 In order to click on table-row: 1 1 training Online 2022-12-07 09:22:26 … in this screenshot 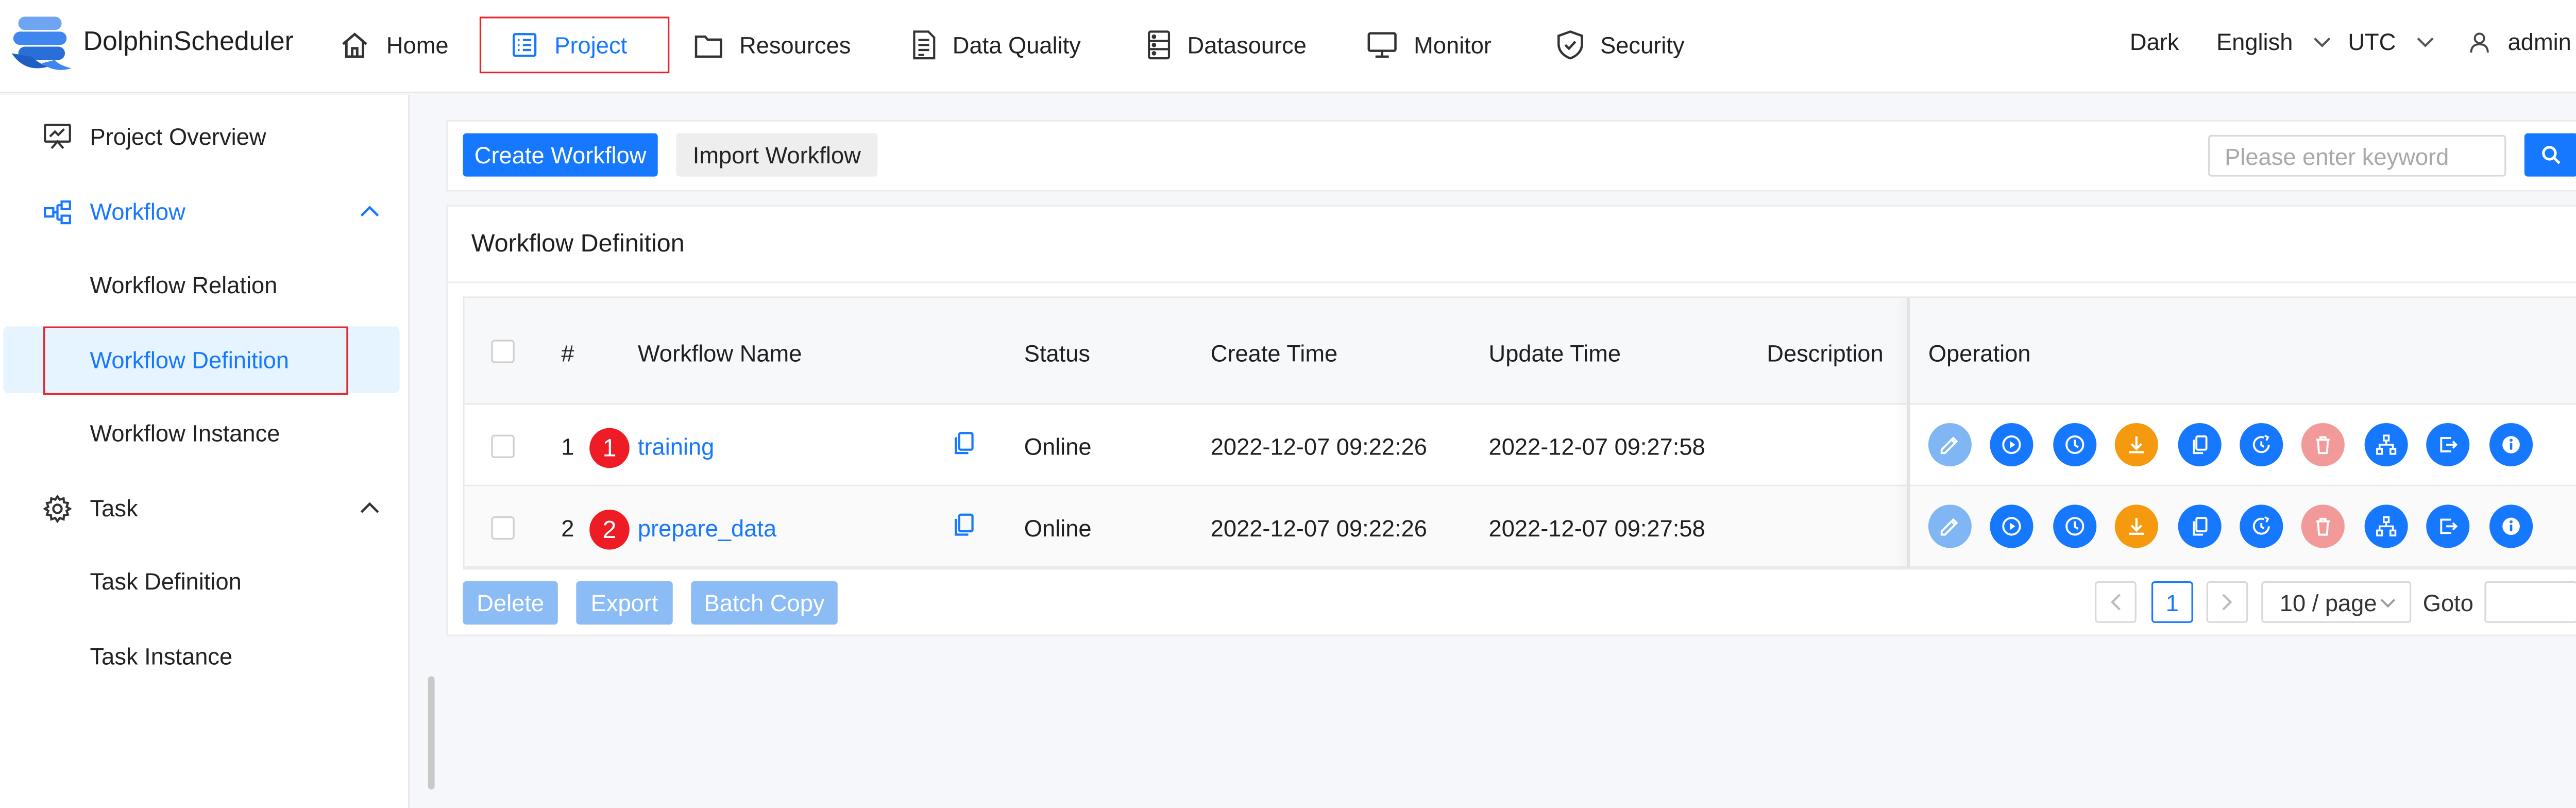, I will do `click(1520, 445)`.